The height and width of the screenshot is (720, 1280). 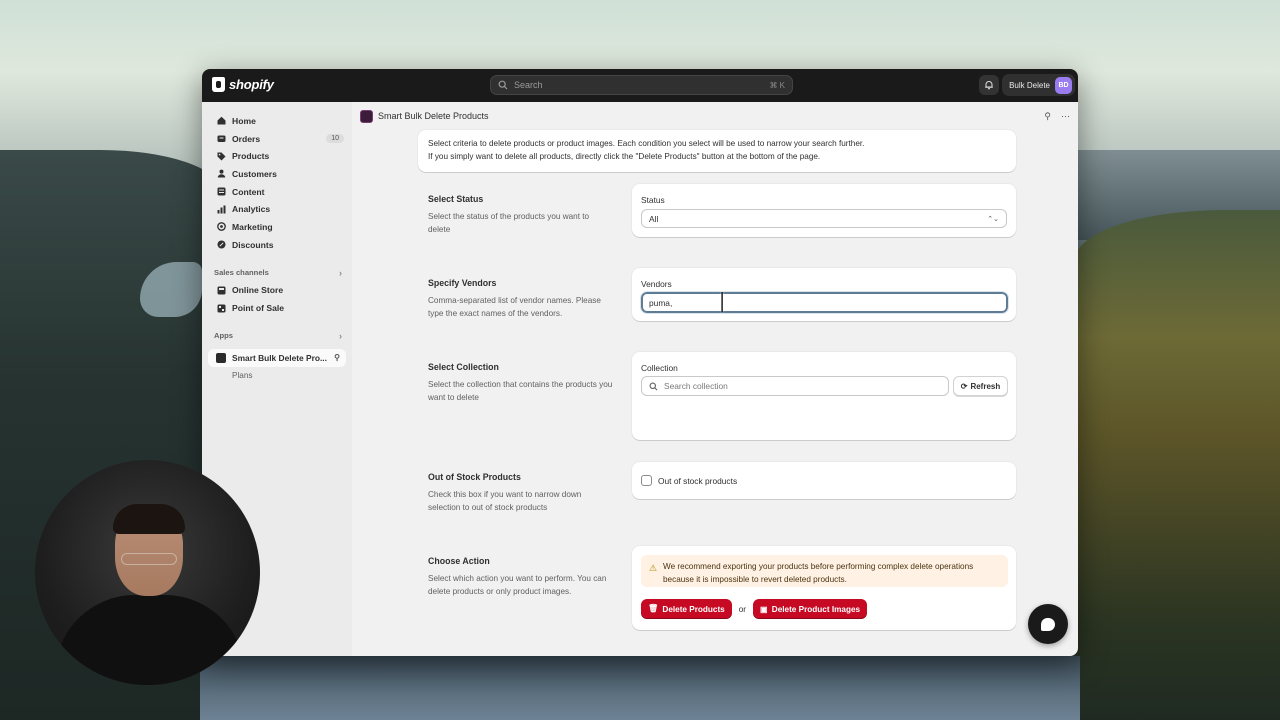 I want to click on store-icon, so click(x=221, y=290).